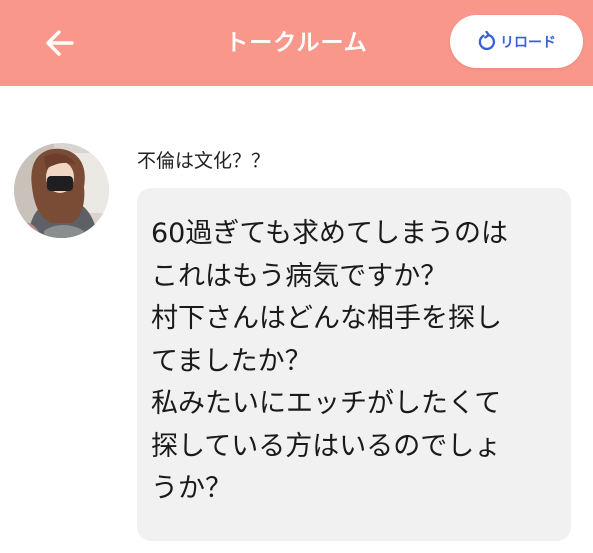  Describe the element at coordinates (204, 161) in the screenshot. I see `sender-name: 不倫は文化？？` at that location.